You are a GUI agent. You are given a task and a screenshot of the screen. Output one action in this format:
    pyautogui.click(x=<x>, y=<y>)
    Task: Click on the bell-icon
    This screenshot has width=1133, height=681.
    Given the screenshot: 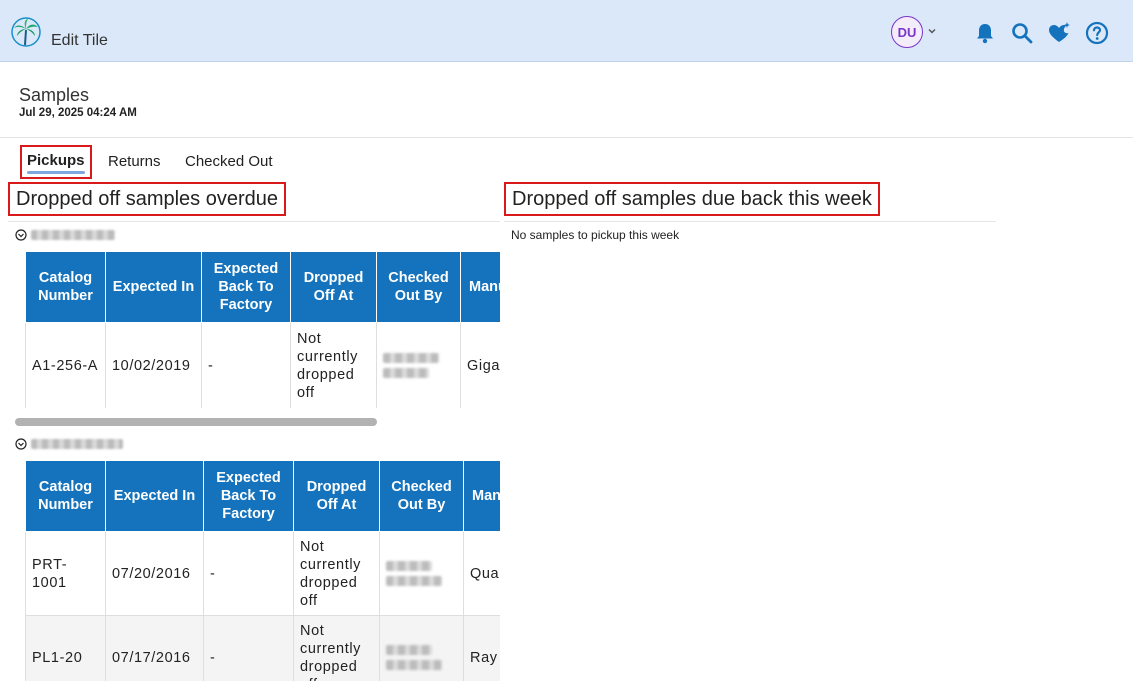 What is the action you would take?
    pyautogui.click(x=985, y=33)
    